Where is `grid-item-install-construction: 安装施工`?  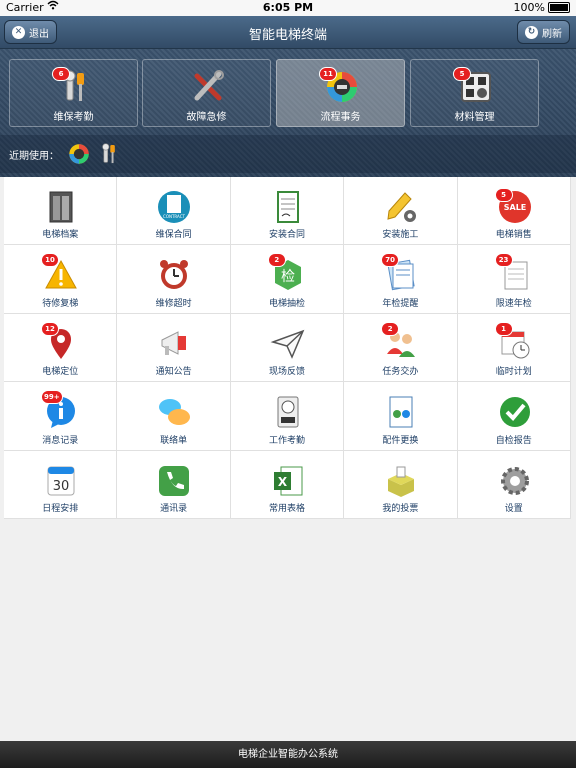 grid-item-install-construction: 安装施工 is located at coordinates (401, 211).